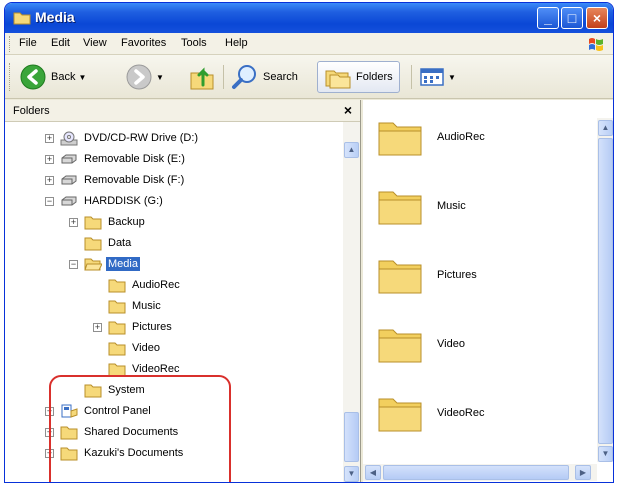 The height and width of the screenshot is (485, 618). I want to click on tree-item: + Removable Disk (F:), so click(115, 180).